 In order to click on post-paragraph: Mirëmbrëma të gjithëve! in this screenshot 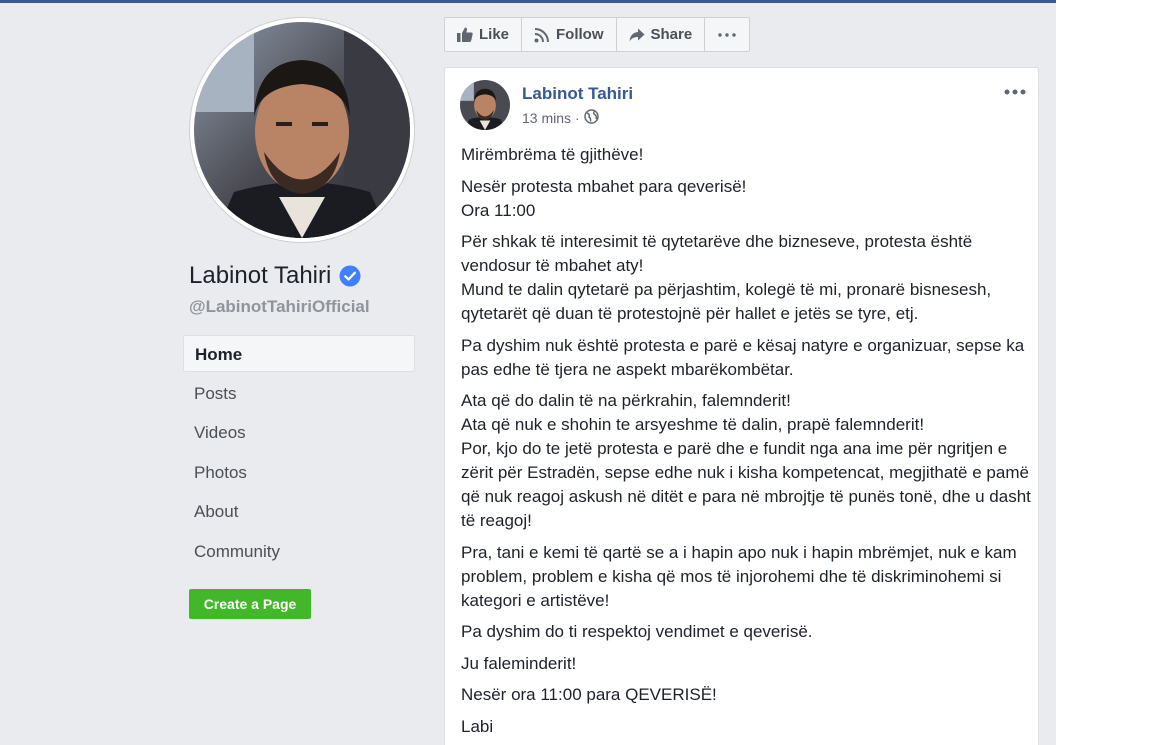, I will do `click(552, 154)`.